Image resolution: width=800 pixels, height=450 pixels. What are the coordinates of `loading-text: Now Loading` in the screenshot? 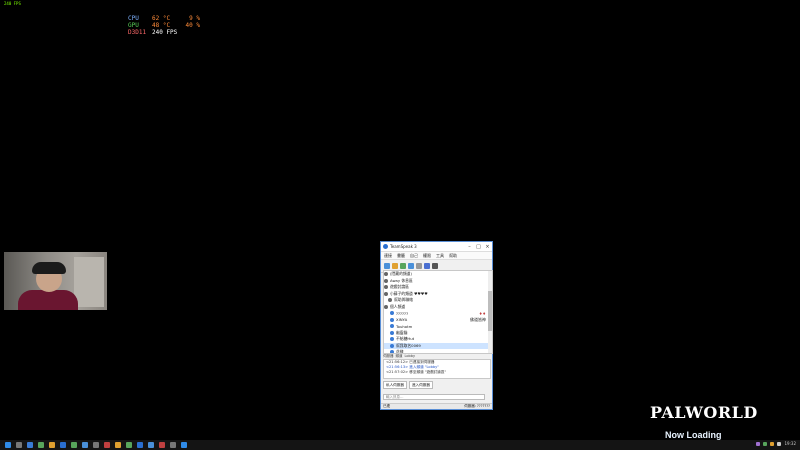 It's located at (693, 435).